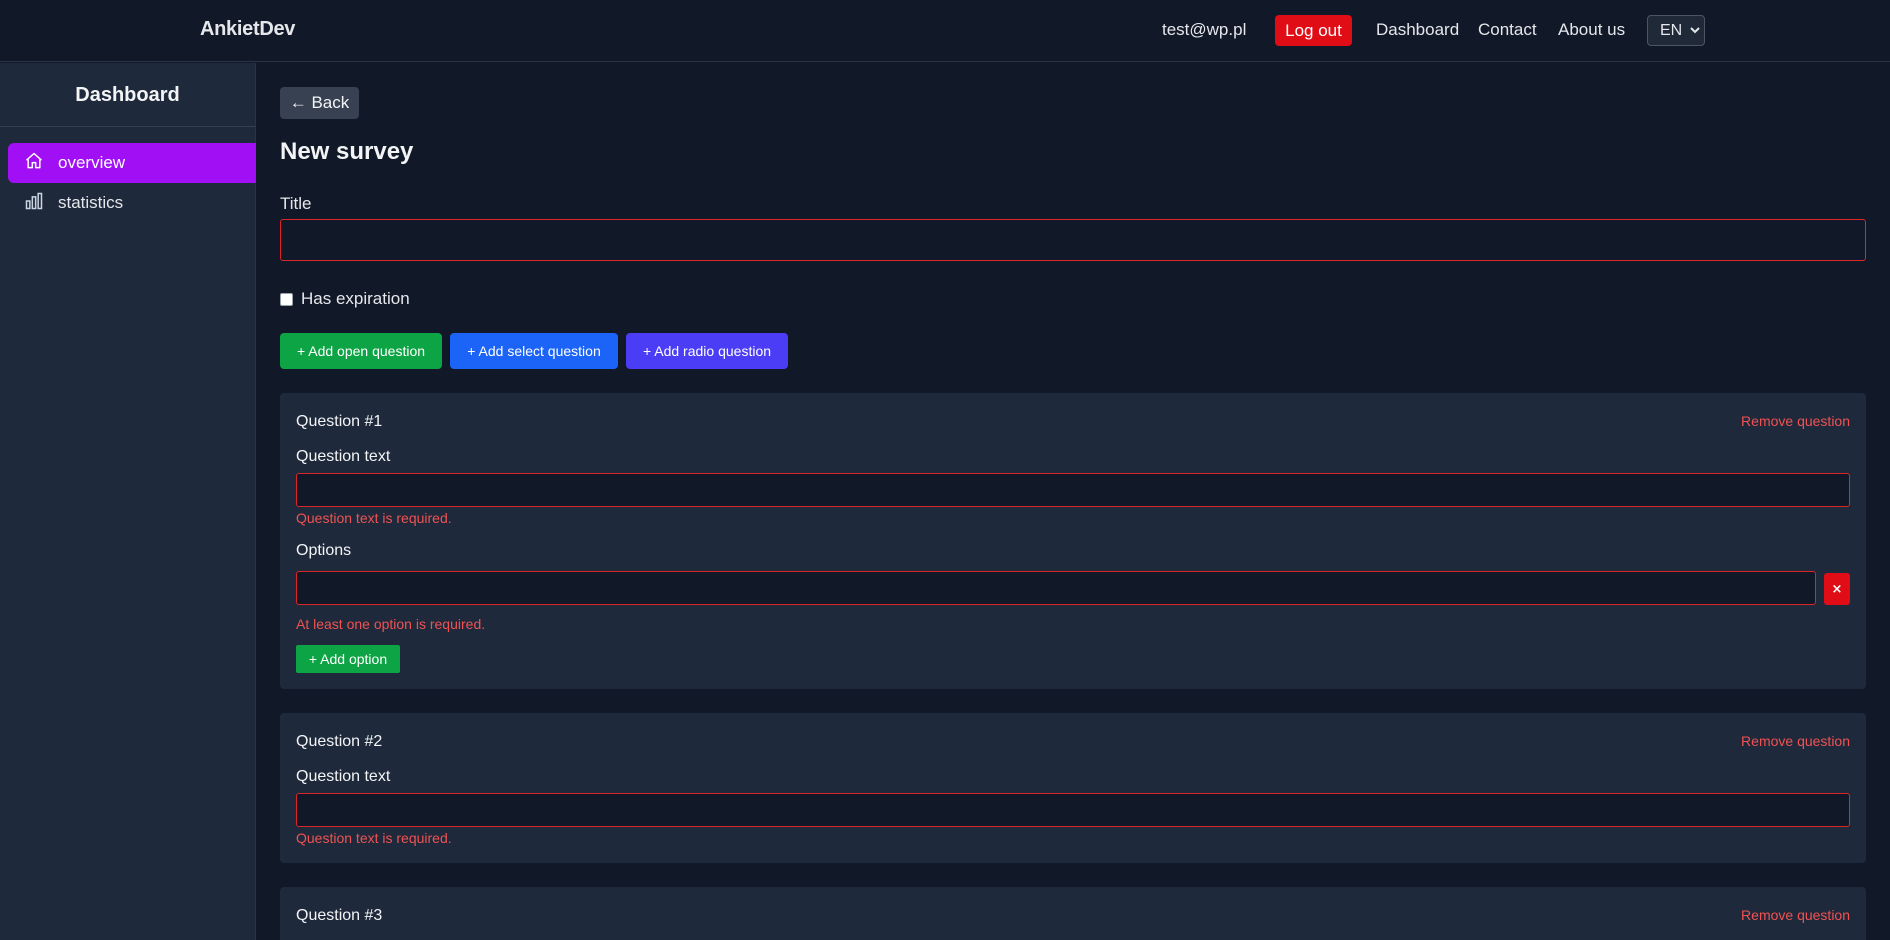 This screenshot has height=940, width=1890. I want to click on nav-link-about-us: About us, so click(1591, 30).